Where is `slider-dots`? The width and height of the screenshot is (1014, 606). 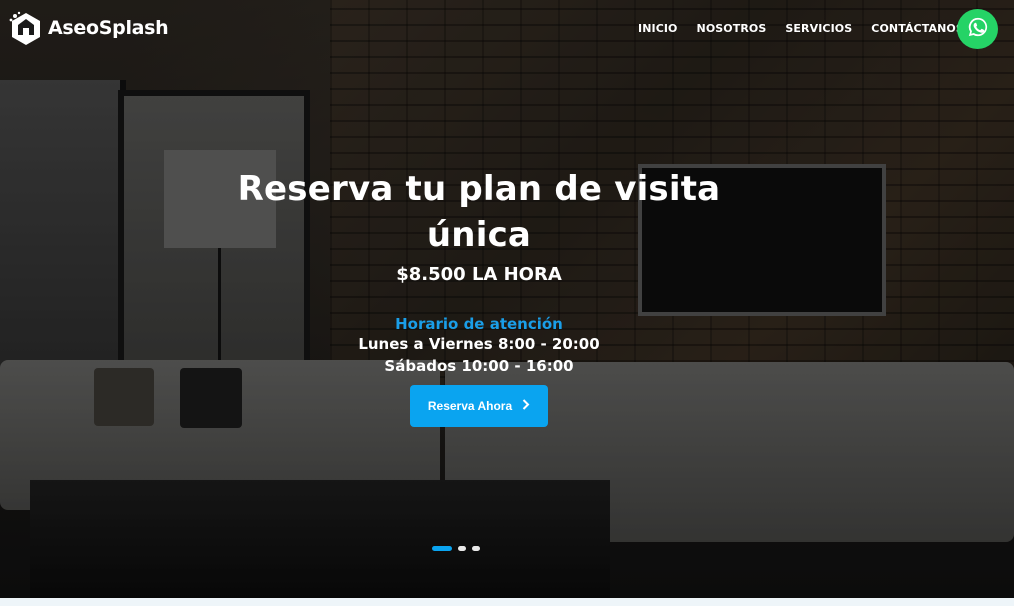
slider-dots is located at coordinates (456, 548).